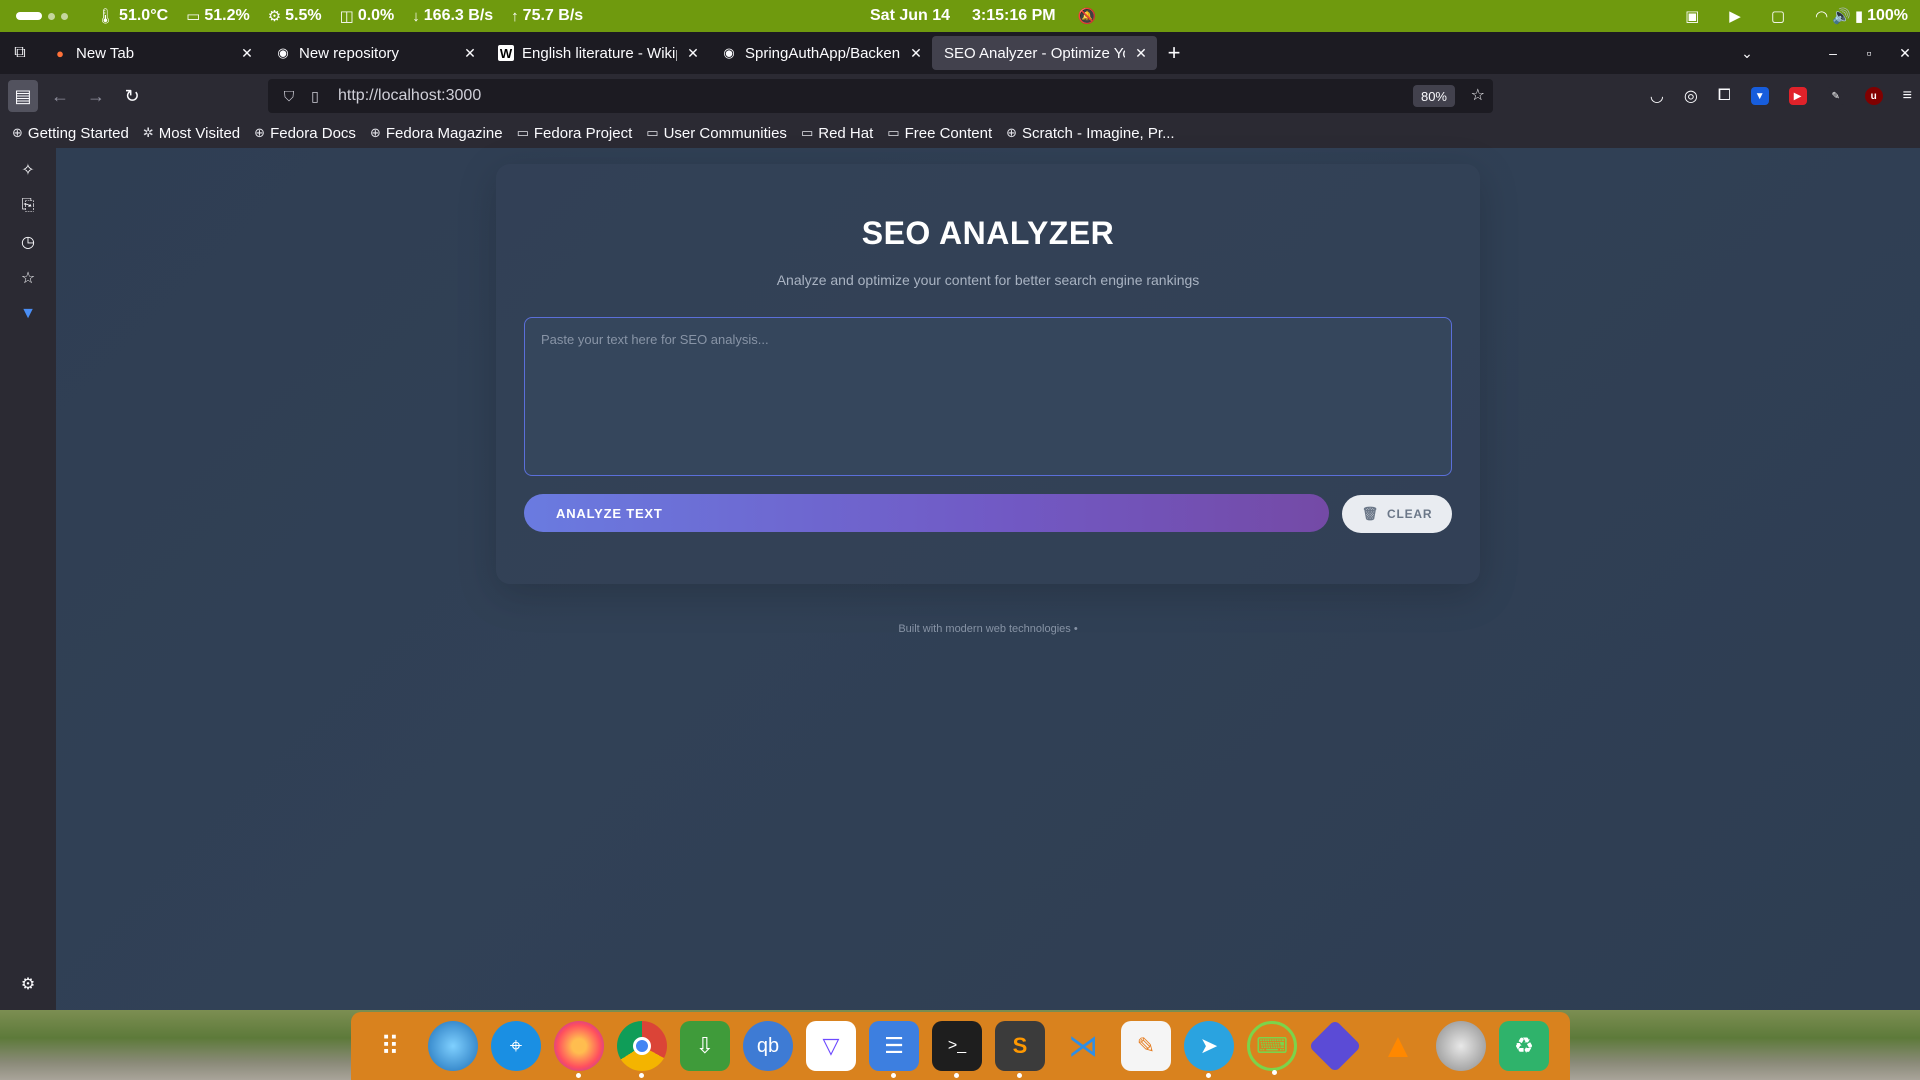 This screenshot has width=1920, height=1080. Describe the element at coordinates (218, 16) in the screenshot. I see `memory-indicator: ▭ 51.2%` at that location.